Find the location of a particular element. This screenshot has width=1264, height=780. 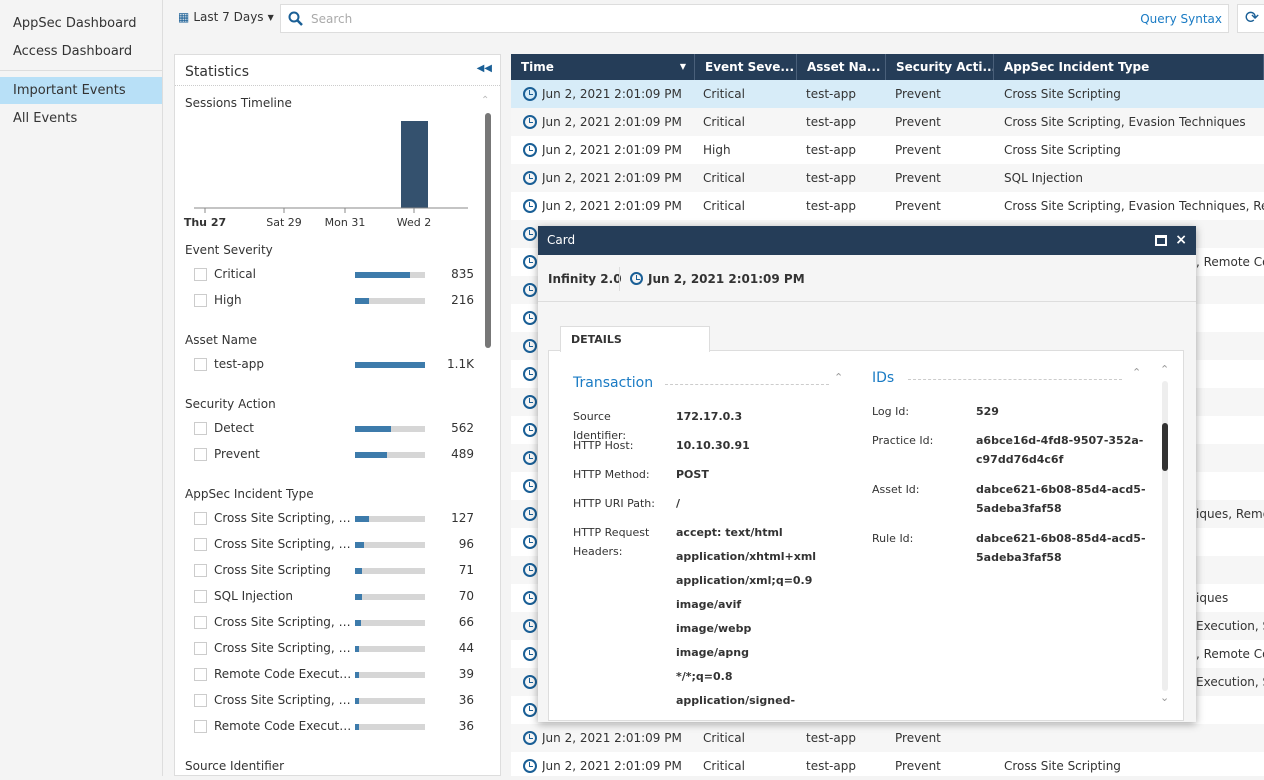

date-range-dropdown: ▦ Last 7 Days ▼ is located at coordinates (226, 17).